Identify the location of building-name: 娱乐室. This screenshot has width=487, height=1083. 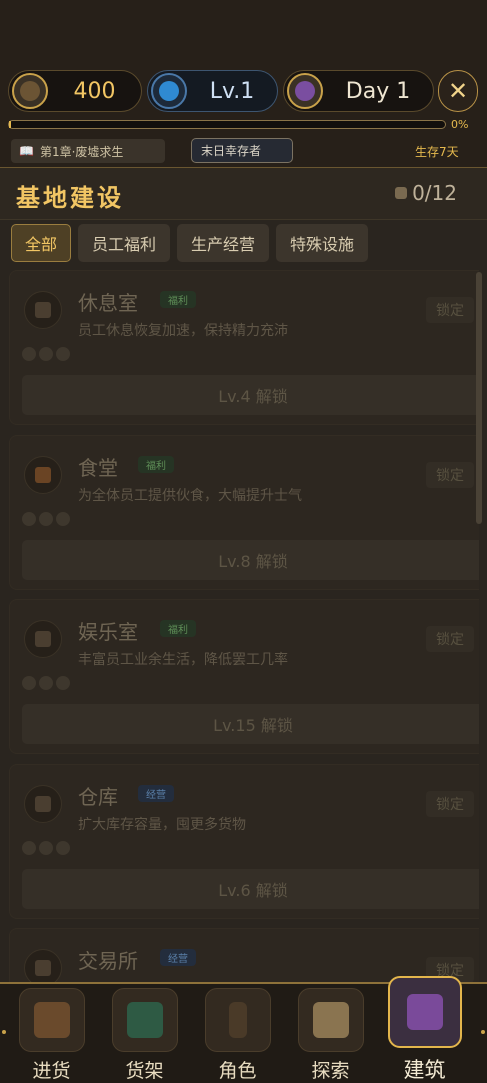
(108, 632).